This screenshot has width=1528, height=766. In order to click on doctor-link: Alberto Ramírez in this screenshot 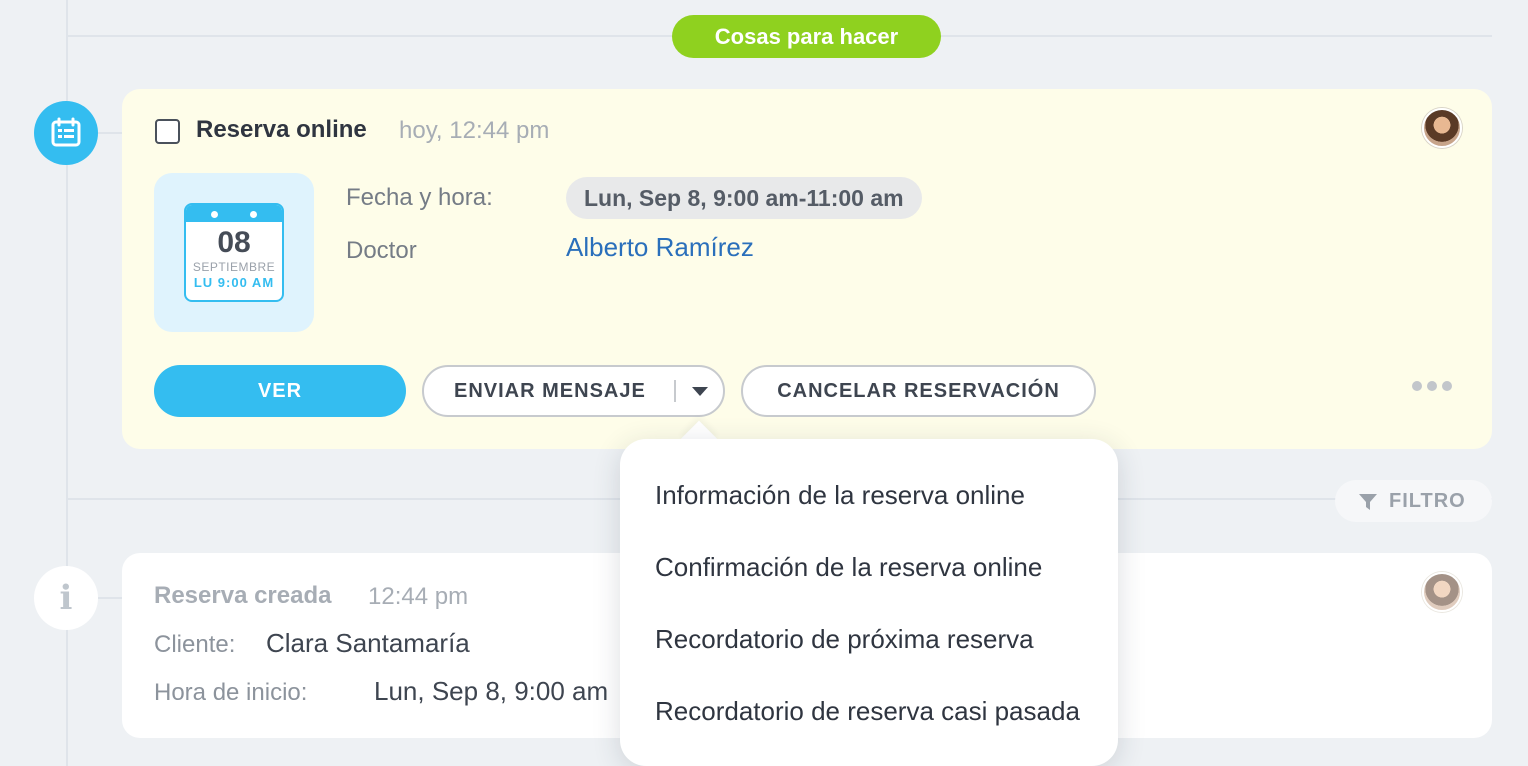, I will do `click(660, 247)`.